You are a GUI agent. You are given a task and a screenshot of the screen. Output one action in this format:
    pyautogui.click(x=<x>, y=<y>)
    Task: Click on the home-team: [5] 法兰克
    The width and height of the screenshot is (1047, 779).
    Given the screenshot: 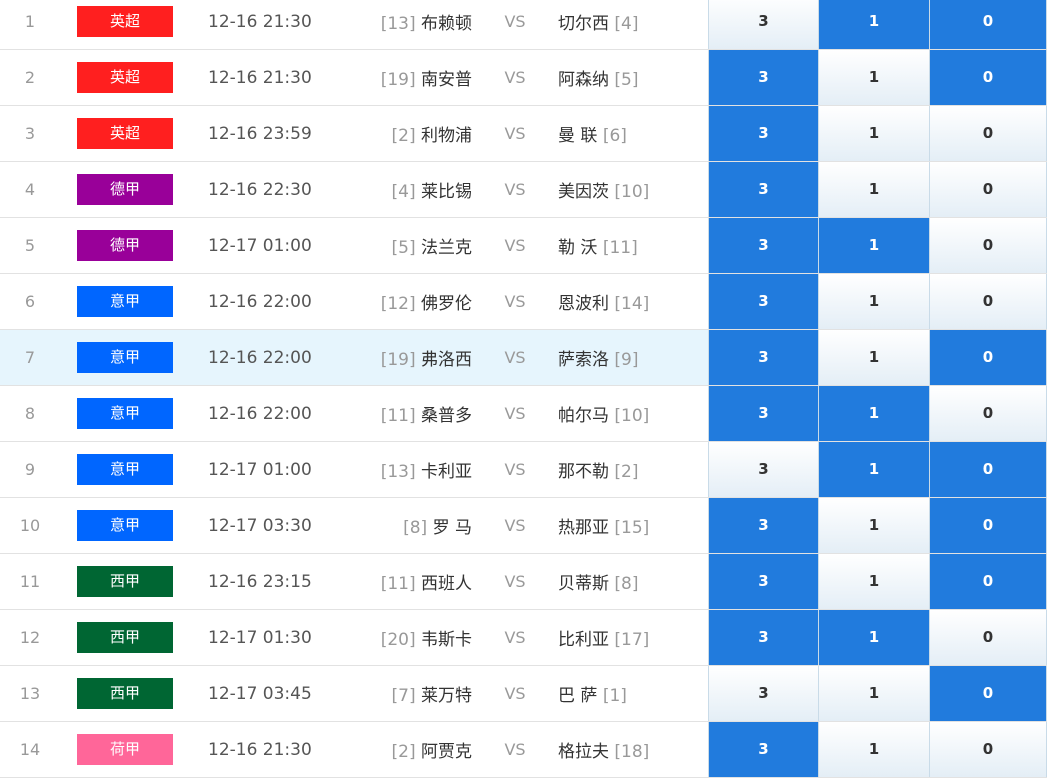 What is the action you would take?
    pyautogui.click(x=432, y=245)
    